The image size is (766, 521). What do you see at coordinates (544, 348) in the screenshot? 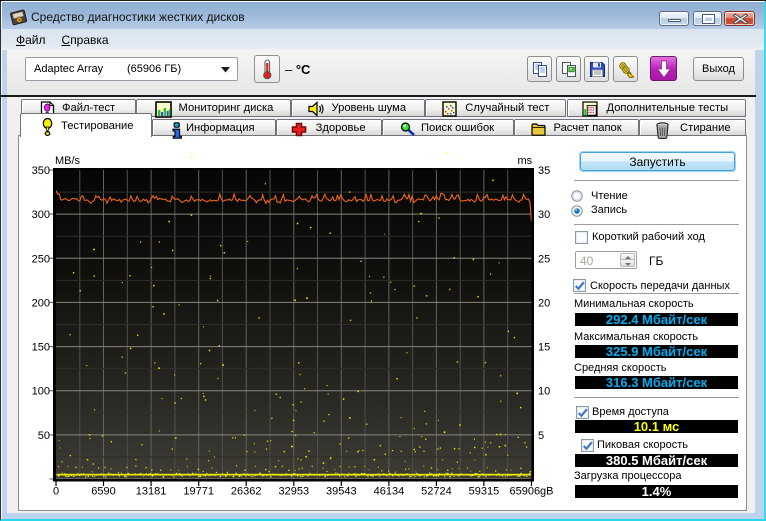
I see `svg-text: 15` at bounding box center [544, 348].